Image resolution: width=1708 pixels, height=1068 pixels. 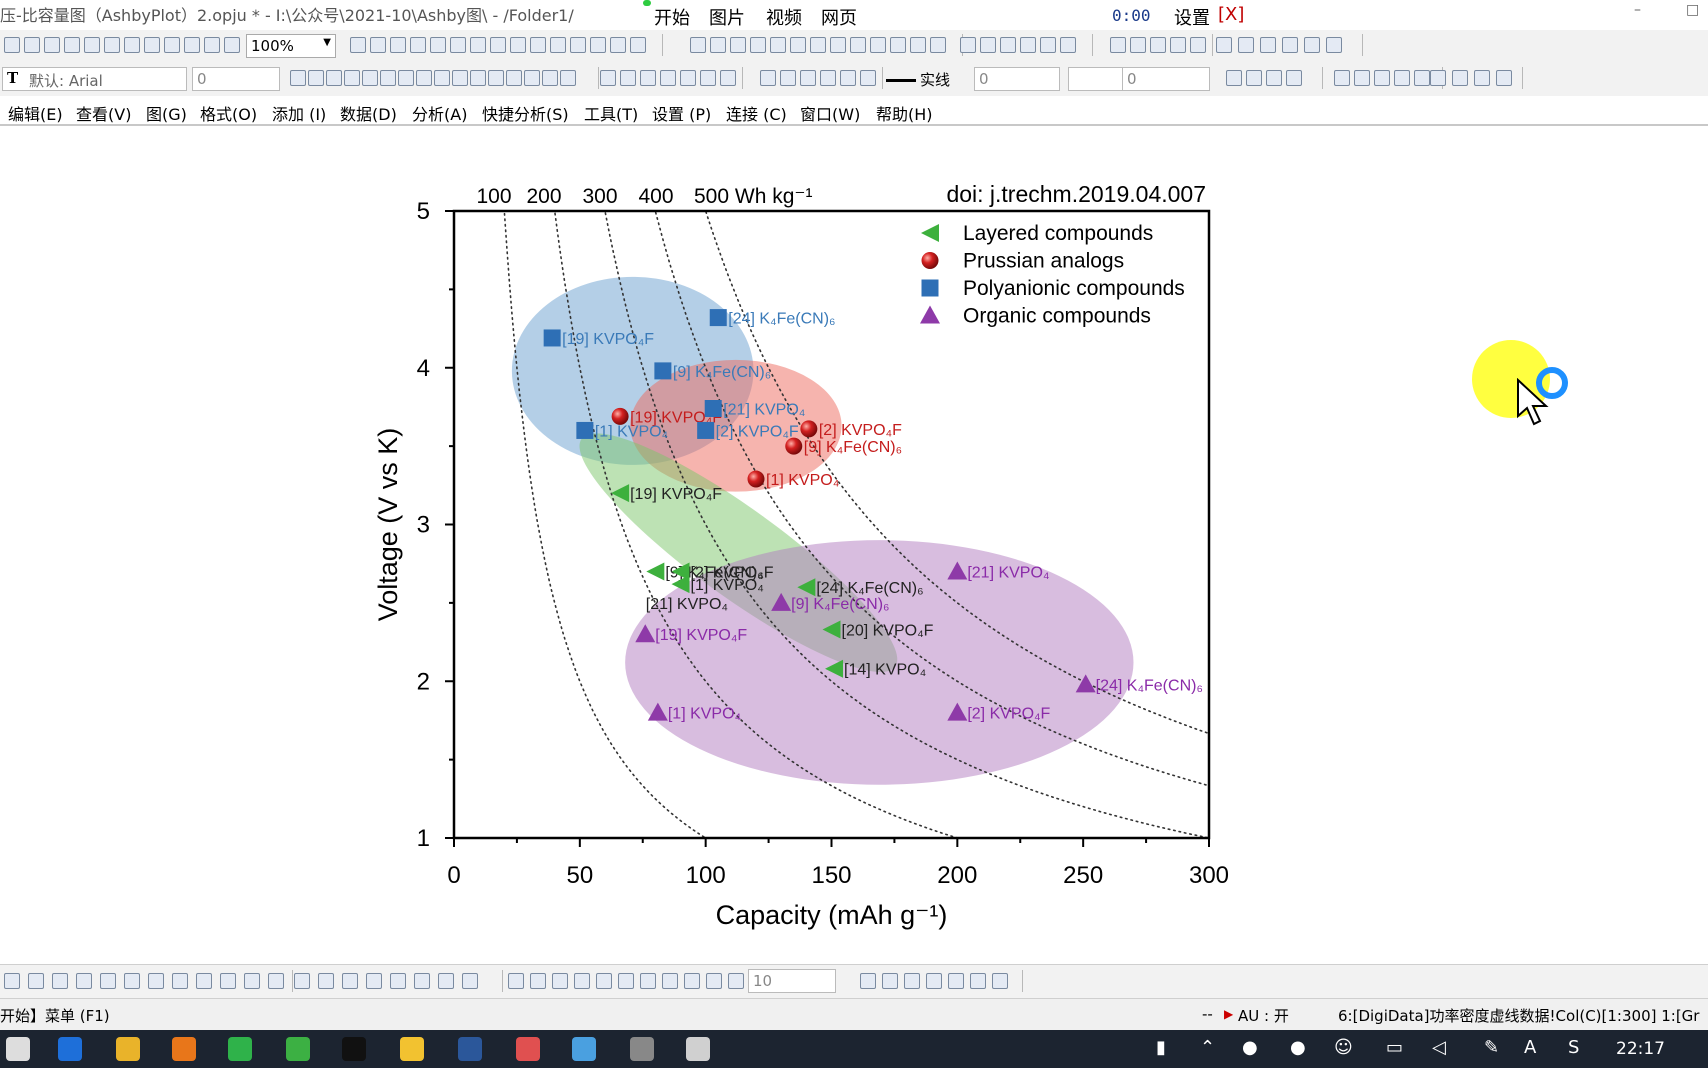 I want to click on line-width-select: 0, so click(x=1017, y=79).